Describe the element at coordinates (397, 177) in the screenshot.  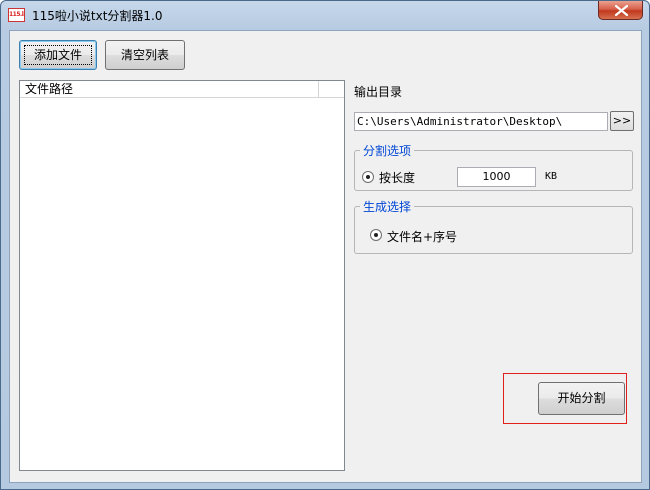
I see `by-length-label: 按长度` at that location.